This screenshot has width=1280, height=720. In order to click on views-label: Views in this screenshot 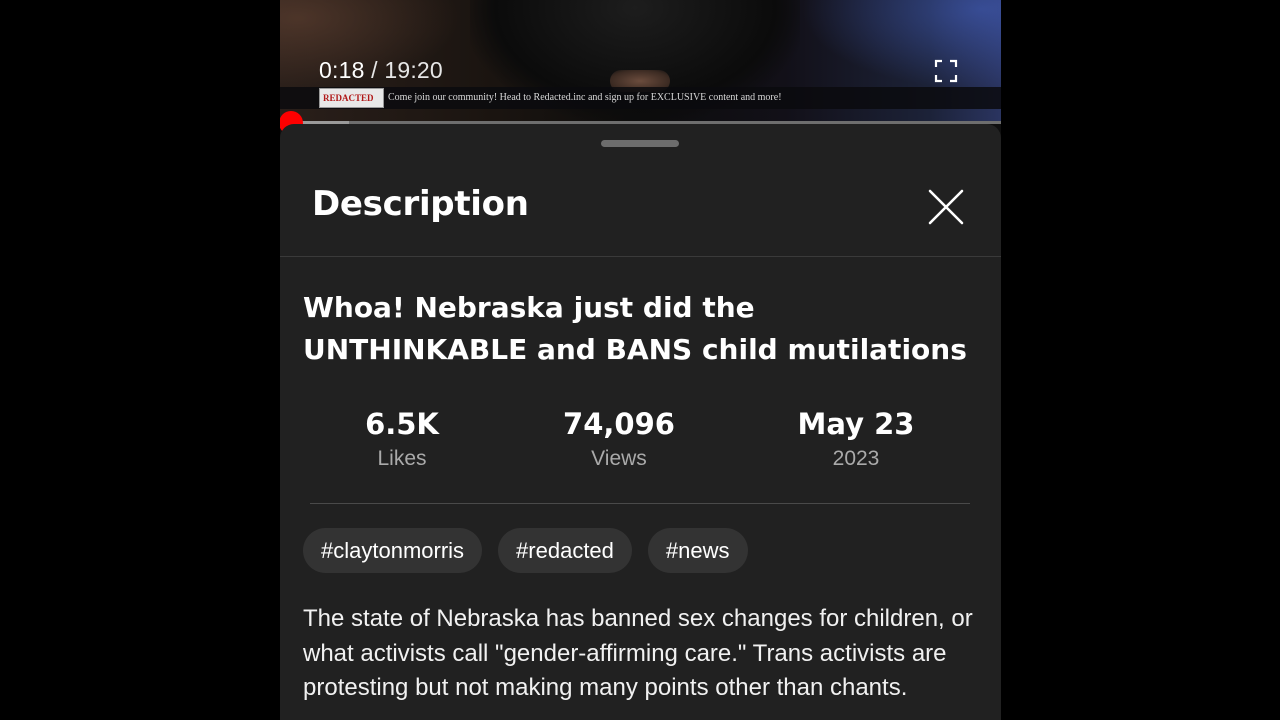, I will do `click(619, 458)`.